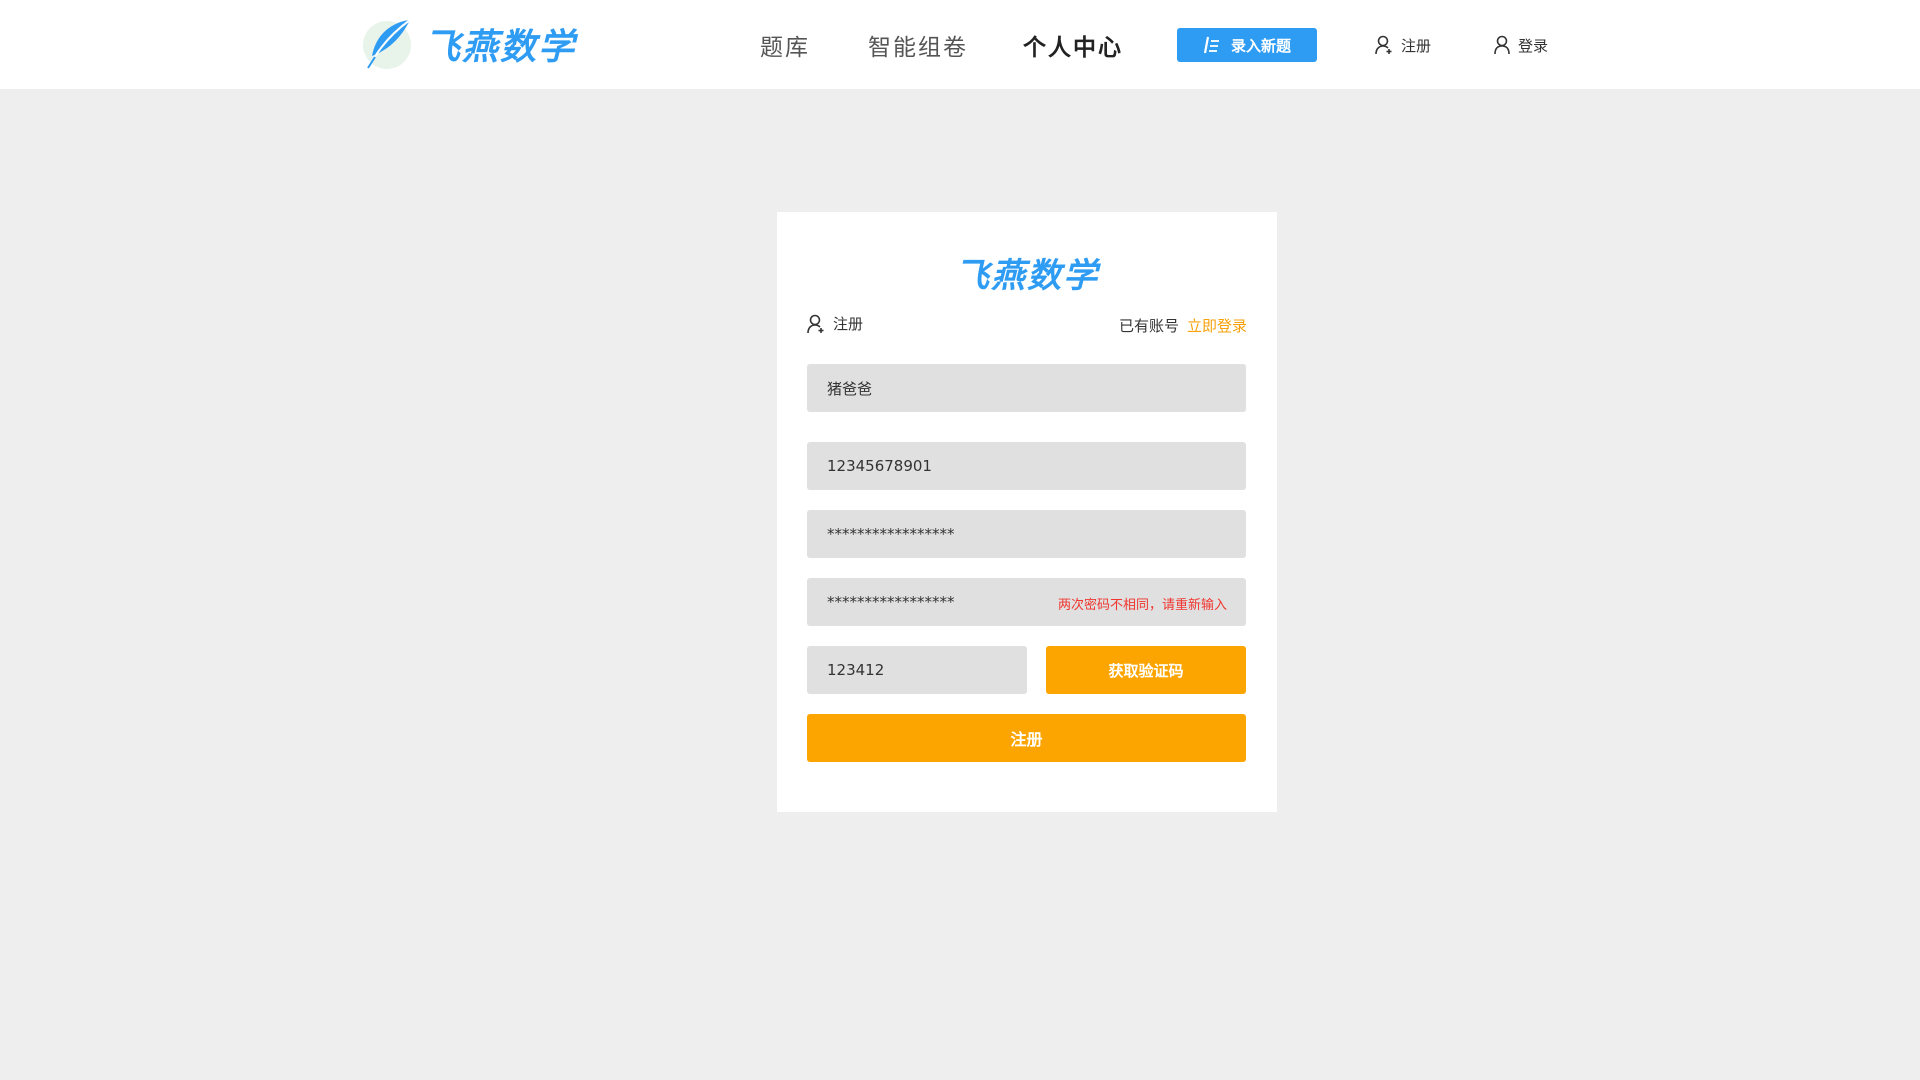  Describe the element at coordinates (1026, 466) in the screenshot. I see `phone-input` at that location.